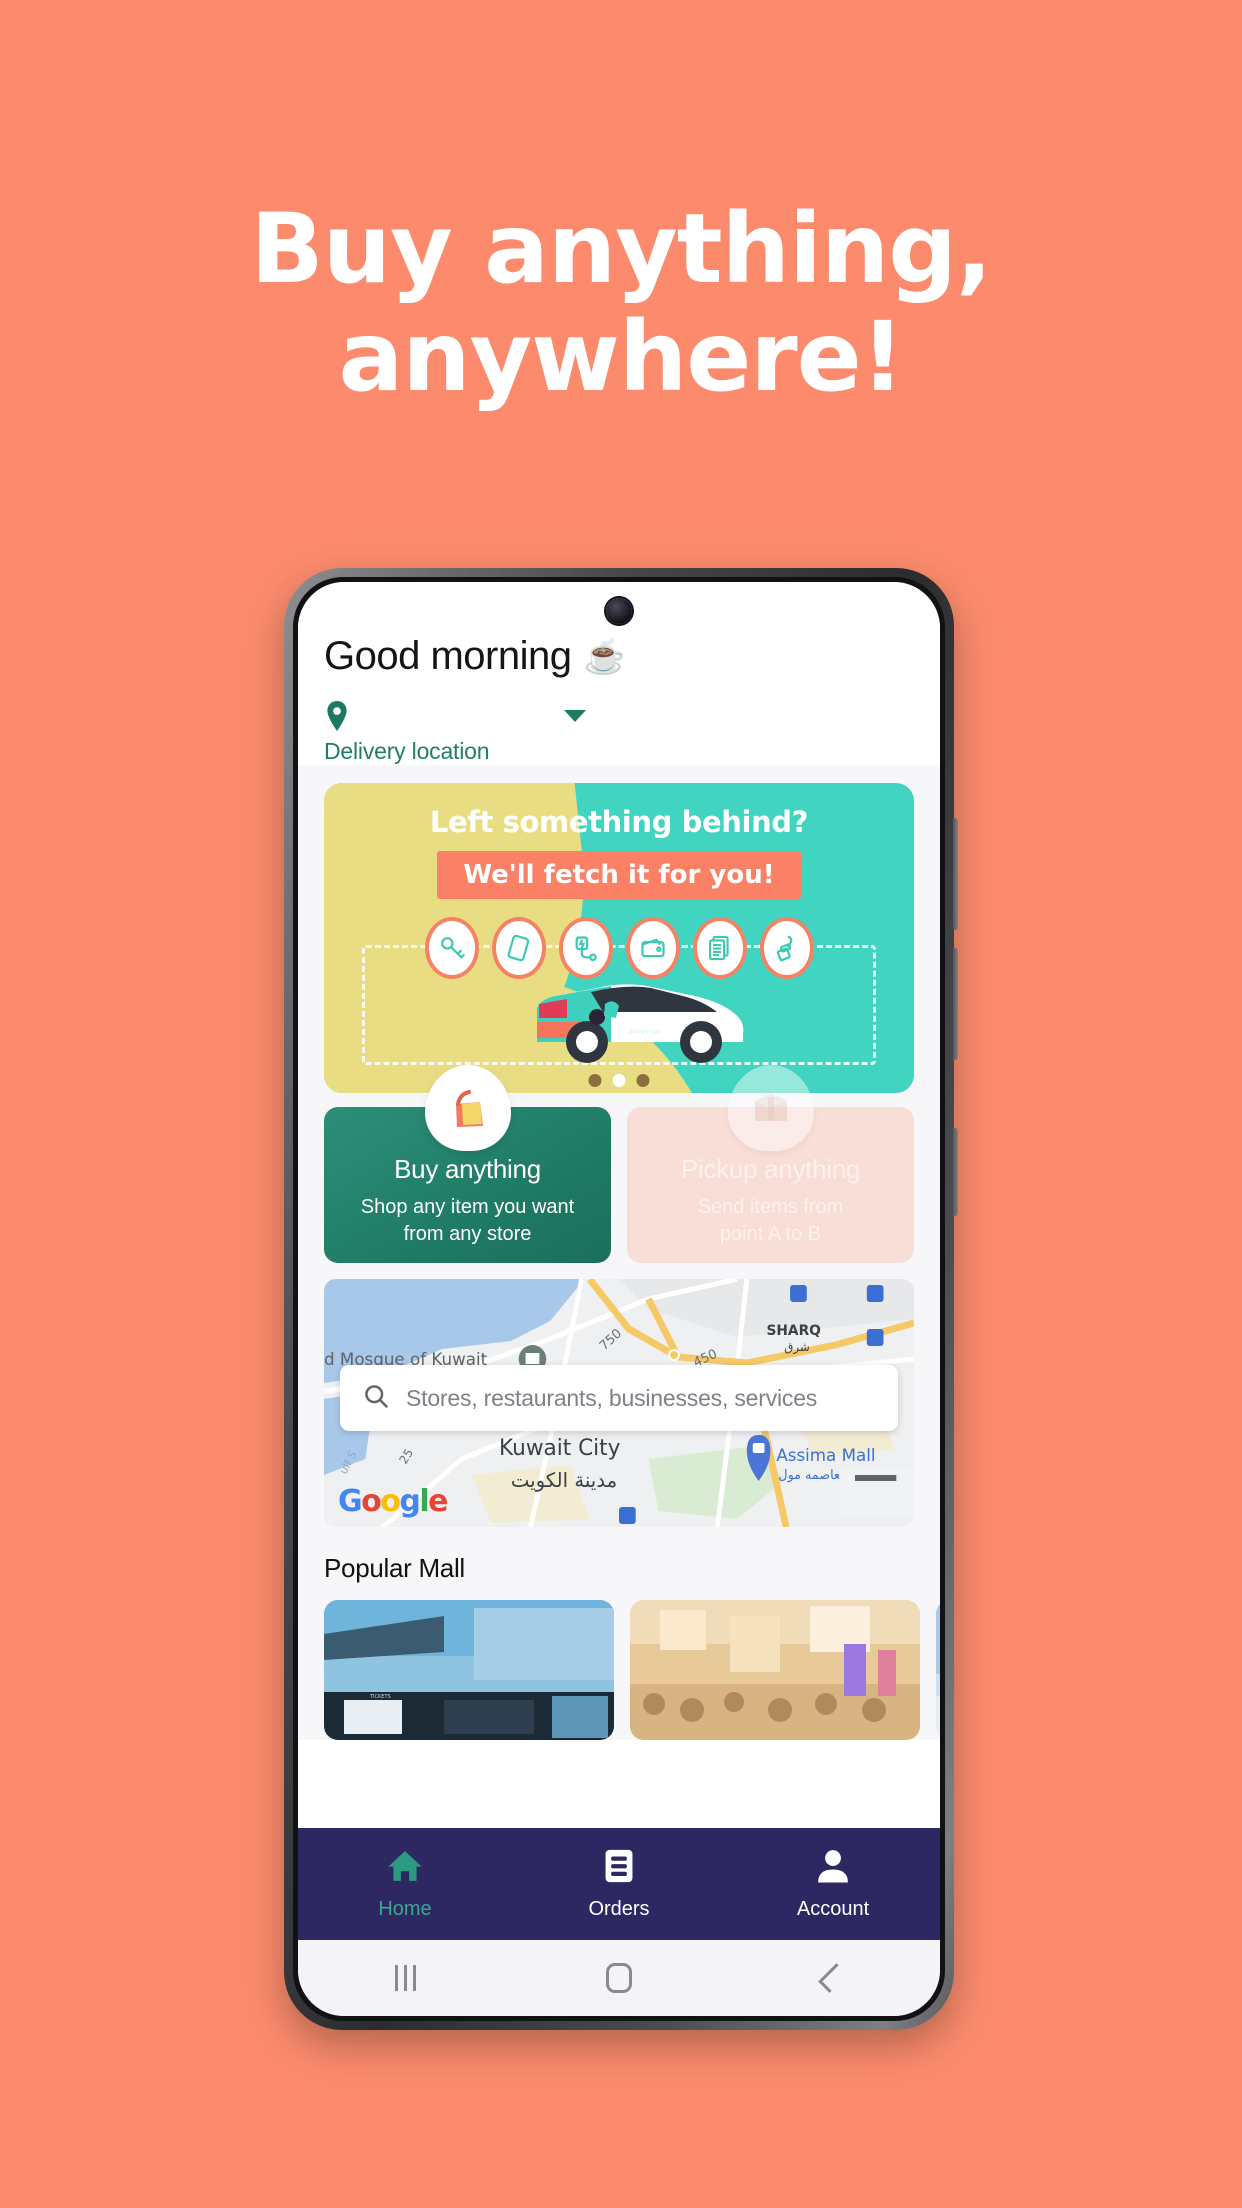  What do you see at coordinates (770, 1108) in the screenshot?
I see `package-box-icon` at bounding box center [770, 1108].